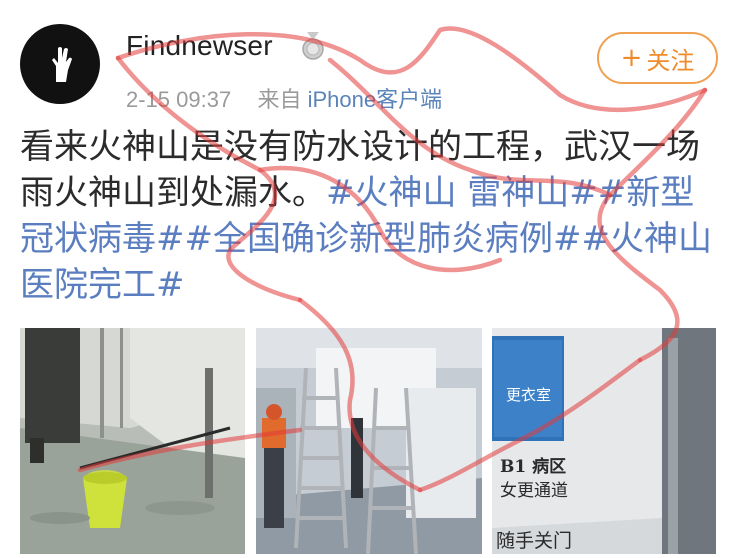  What do you see at coordinates (279, 99) in the screenshot?
I see `source-prefix: 来自` at bounding box center [279, 99].